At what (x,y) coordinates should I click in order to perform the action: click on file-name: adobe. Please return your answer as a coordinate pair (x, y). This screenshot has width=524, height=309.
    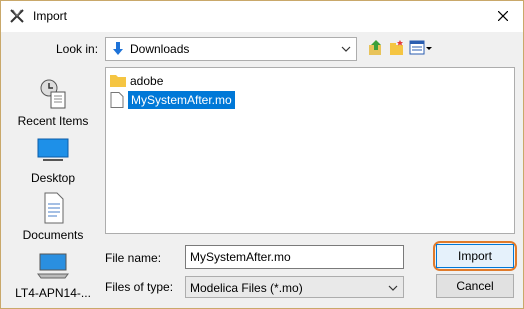
    Looking at the image, I should click on (147, 81).